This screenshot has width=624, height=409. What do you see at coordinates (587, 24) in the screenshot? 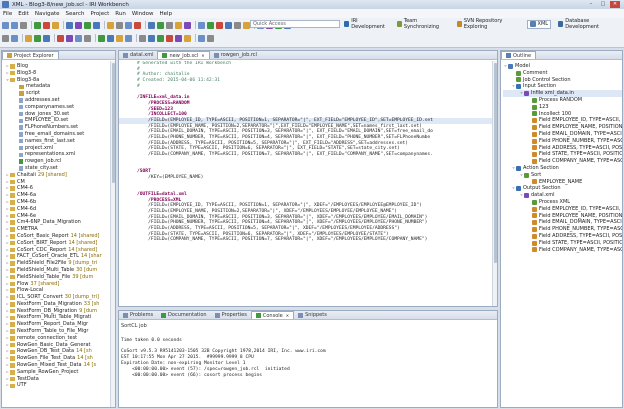
I see `perspective-database-development: Database Development` at bounding box center [587, 24].